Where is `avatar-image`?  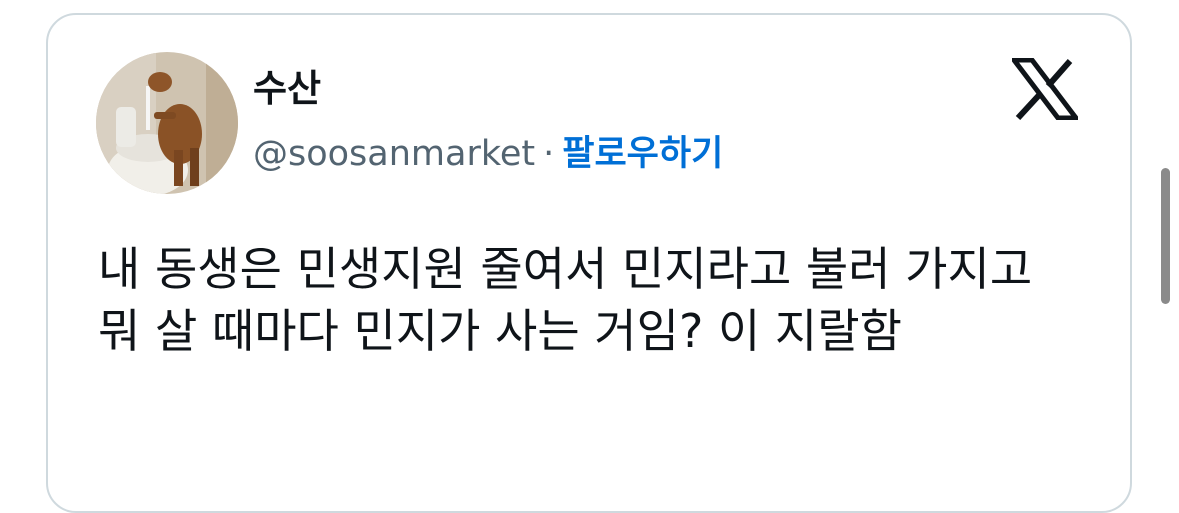
avatar-image is located at coordinates (167, 123).